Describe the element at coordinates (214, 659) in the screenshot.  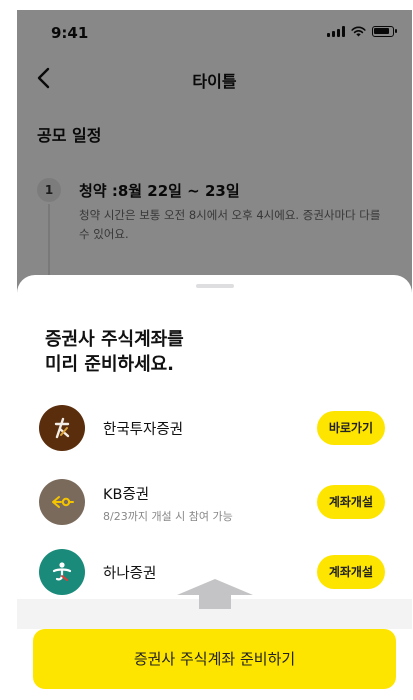
I see `prepare-account-cta-button: 증권사 주식계좌 준비하기` at that location.